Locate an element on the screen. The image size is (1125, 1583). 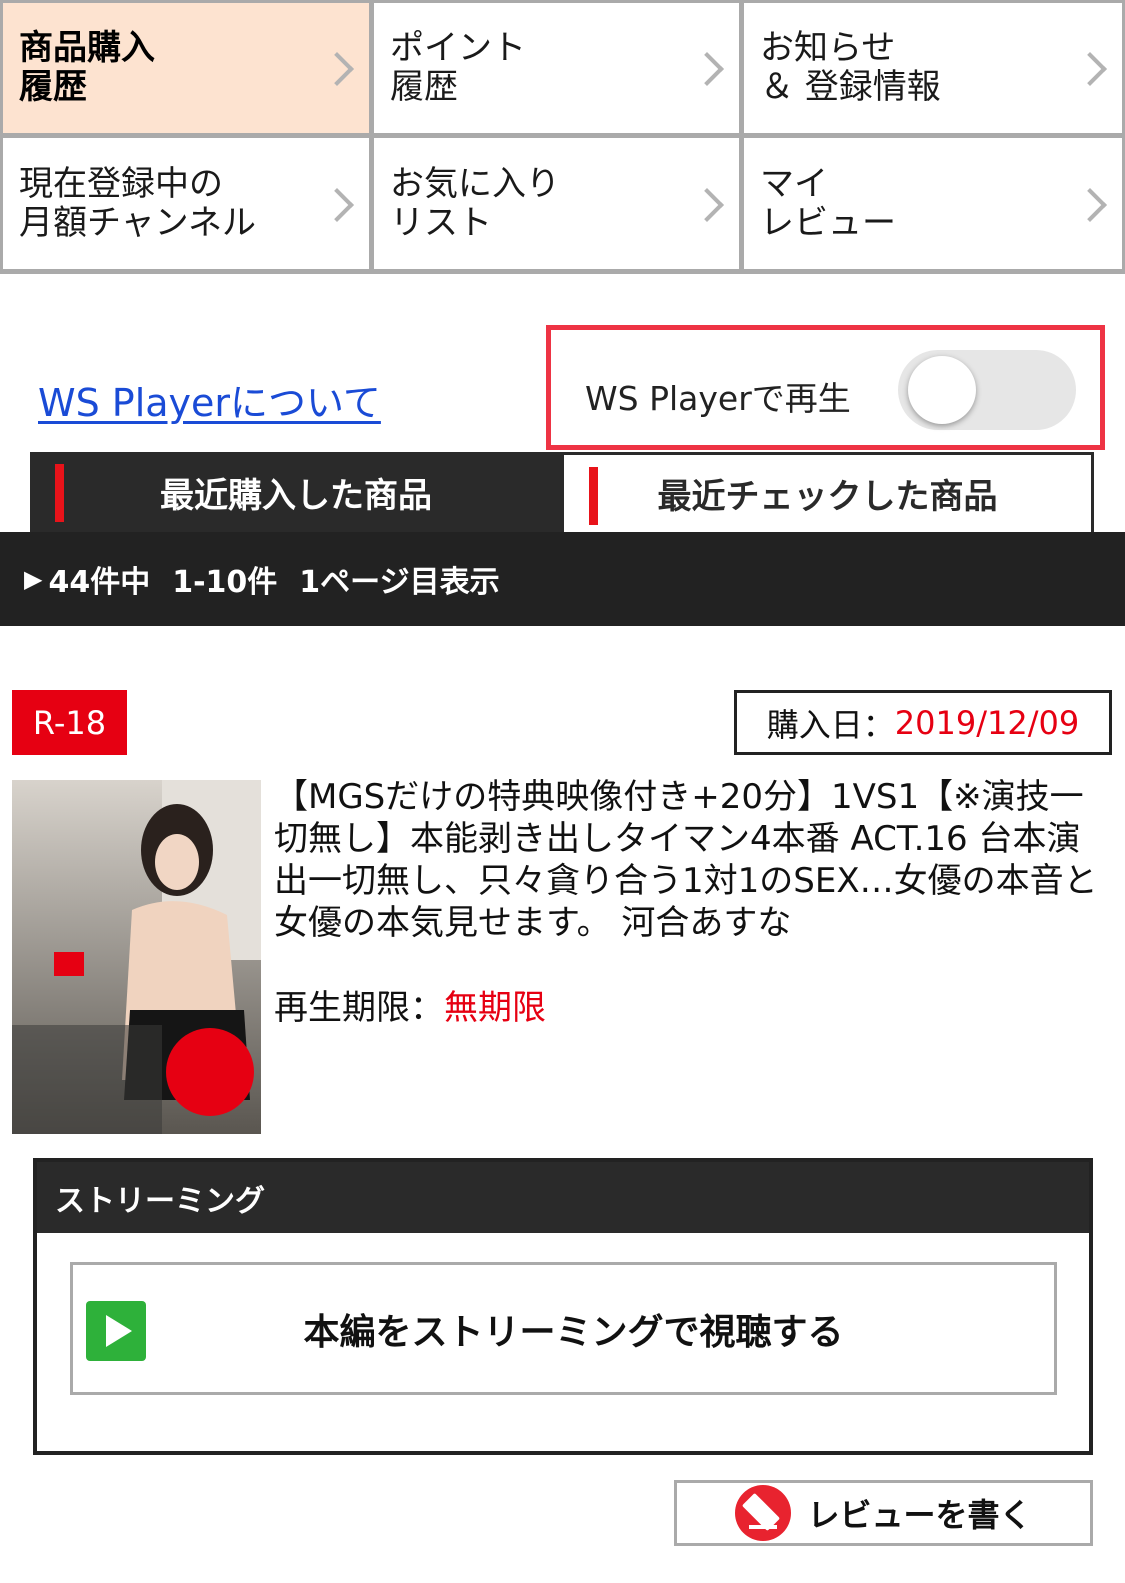
rating-badge: R-18 is located at coordinates (69, 722).